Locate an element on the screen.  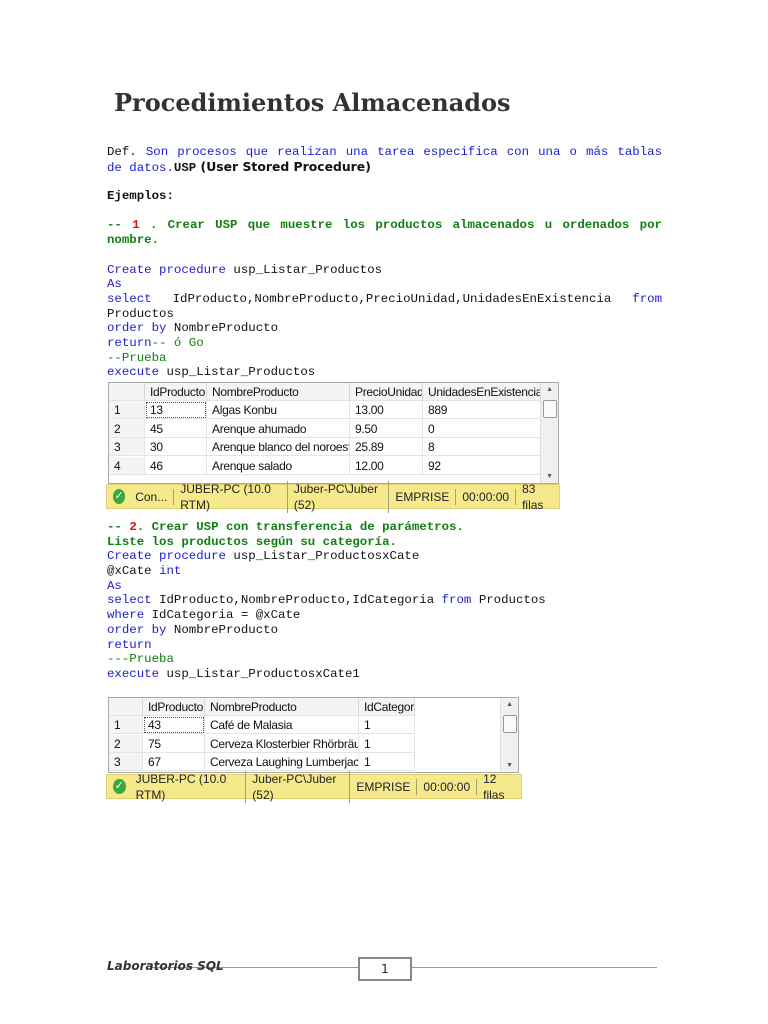
code-token: USP is located at coordinates (185, 167).